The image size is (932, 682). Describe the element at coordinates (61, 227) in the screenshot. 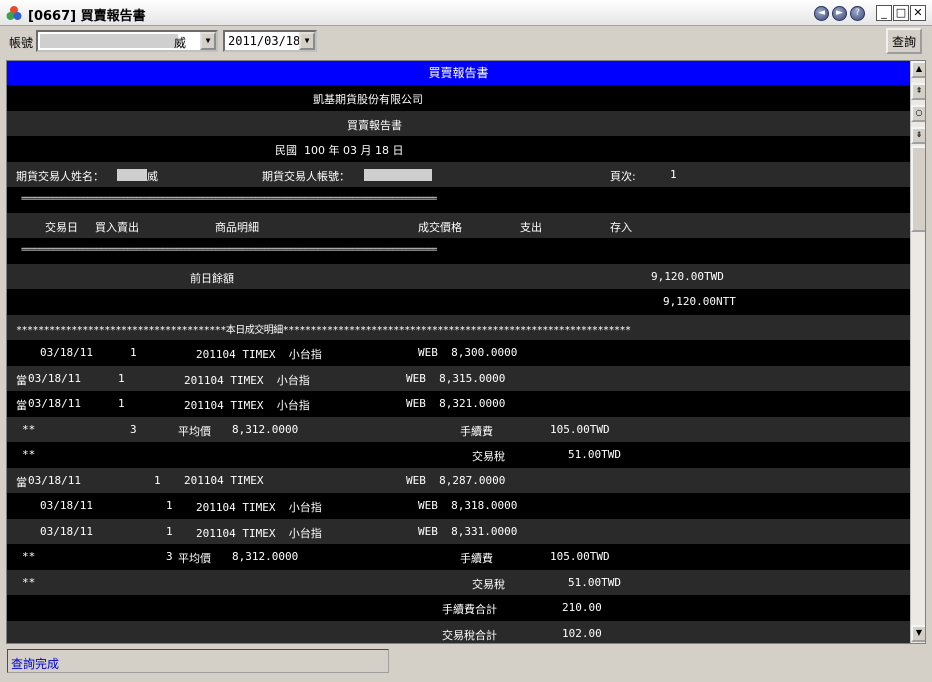

I see `column-trade-date: 交易日` at that location.